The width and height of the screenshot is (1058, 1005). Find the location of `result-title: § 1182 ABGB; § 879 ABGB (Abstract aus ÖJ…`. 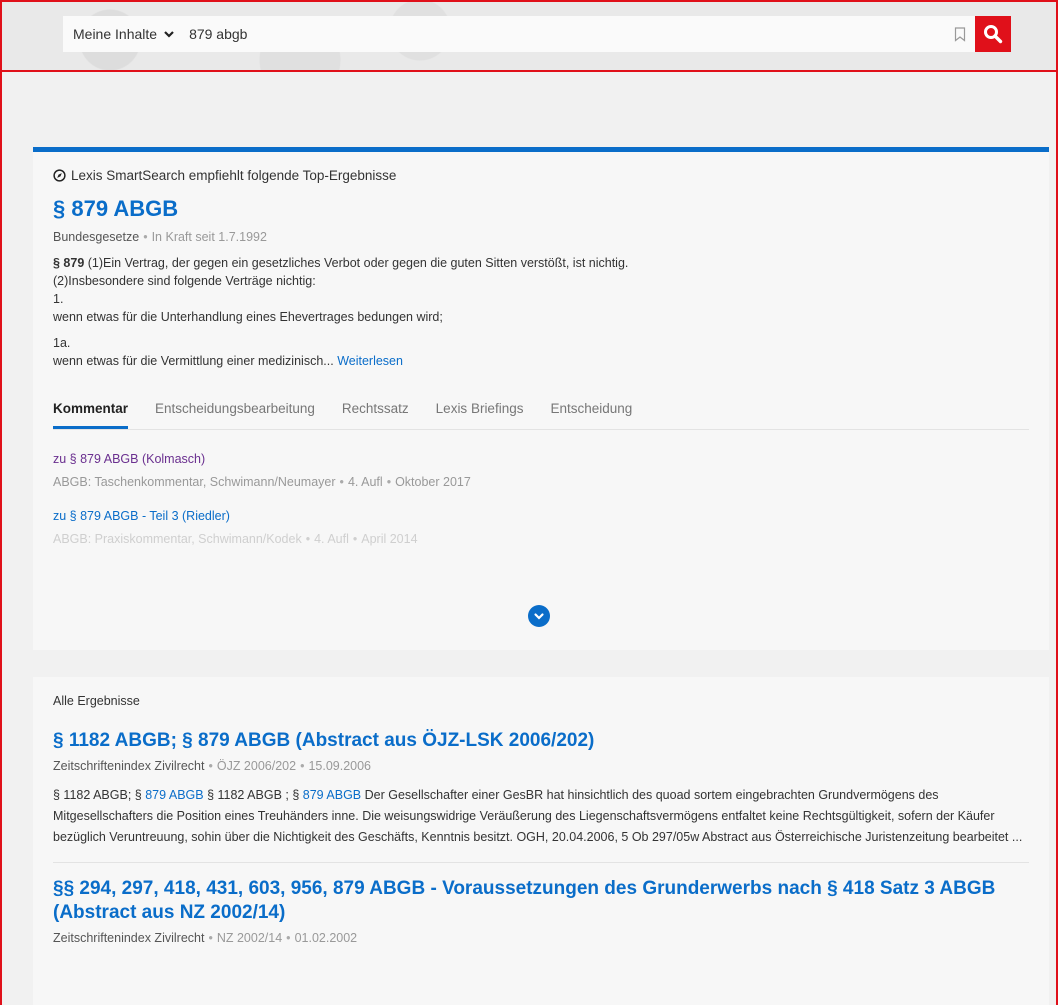

result-title: § 1182 ABGB; § 879 ABGB (Abstract aus ÖJ… is located at coordinates (541, 741).